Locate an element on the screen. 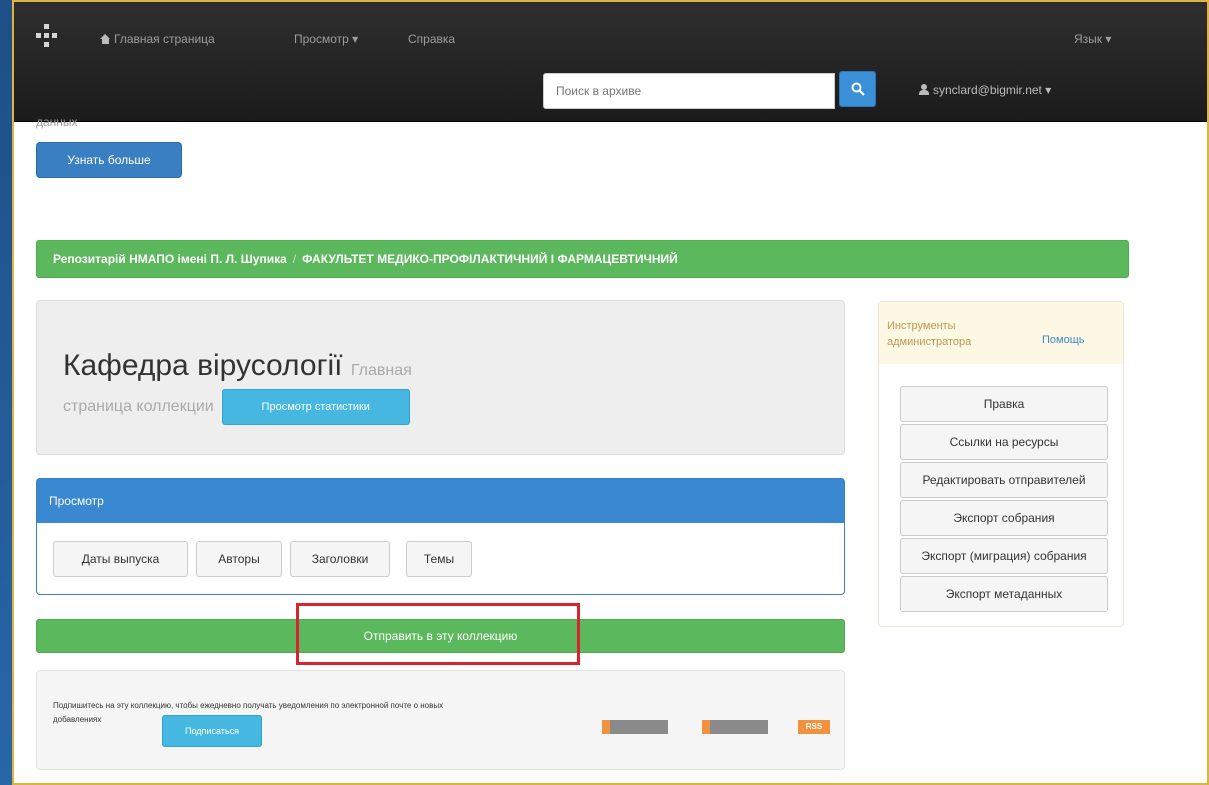 This screenshot has height=785, width=1209. admin-item-mapper-button: Ссылки на ресурсы is located at coordinates (1004, 442).